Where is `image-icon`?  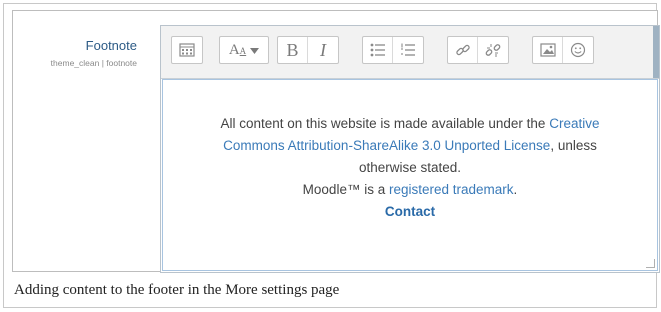
image-icon is located at coordinates (547, 50).